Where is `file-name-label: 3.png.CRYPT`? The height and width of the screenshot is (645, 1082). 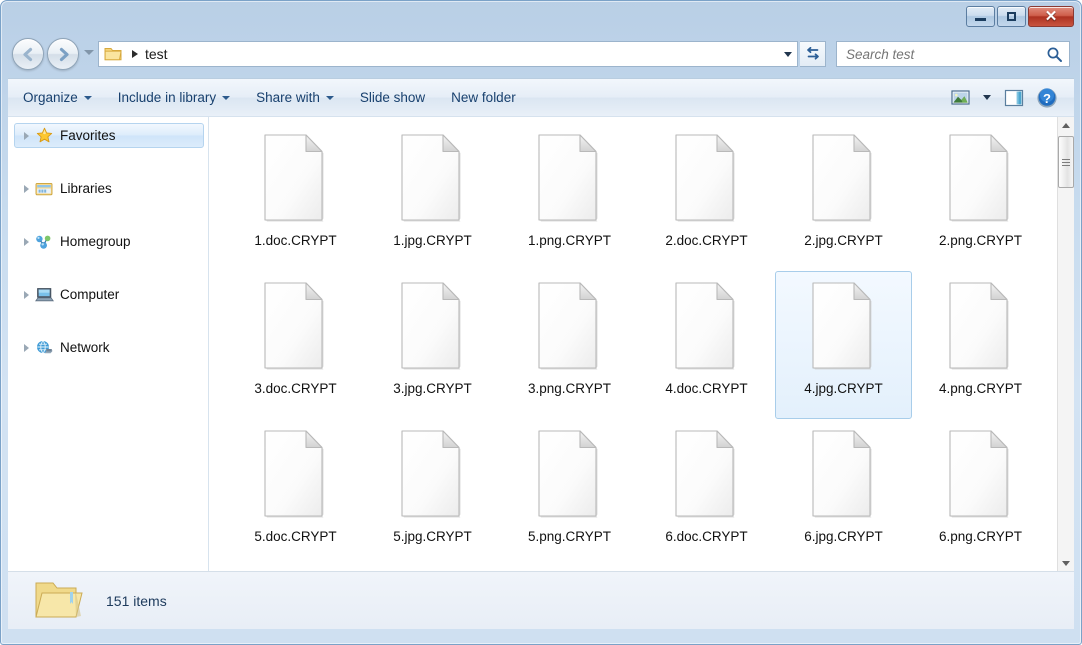 file-name-label: 3.png.CRYPT is located at coordinates (569, 388).